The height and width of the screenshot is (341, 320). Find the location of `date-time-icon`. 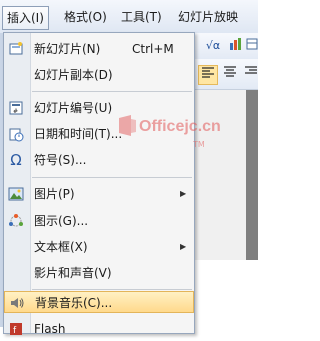

date-time-icon is located at coordinates (16, 134).